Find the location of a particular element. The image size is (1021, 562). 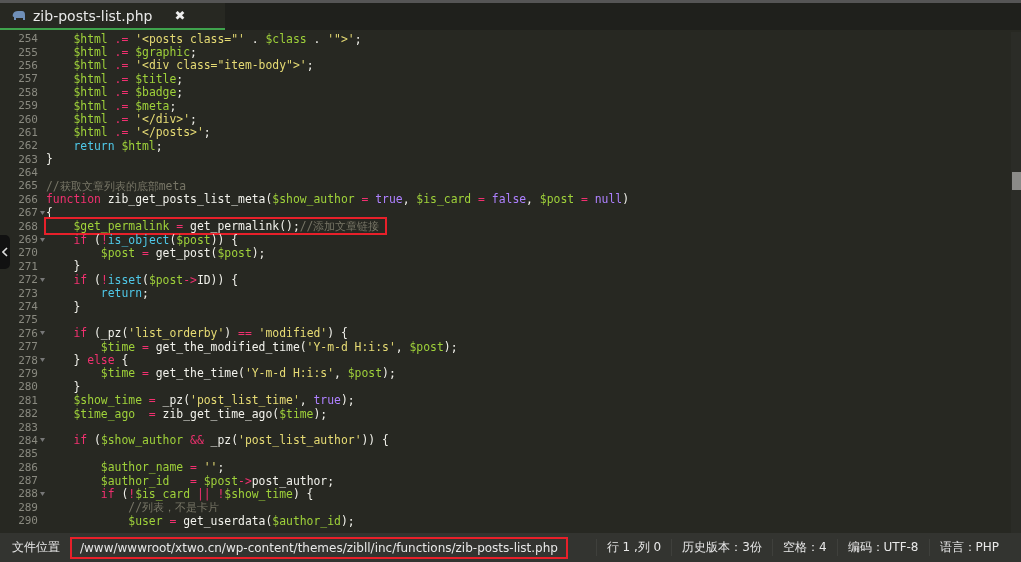

line-number: 268 is located at coordinates (27, 226).